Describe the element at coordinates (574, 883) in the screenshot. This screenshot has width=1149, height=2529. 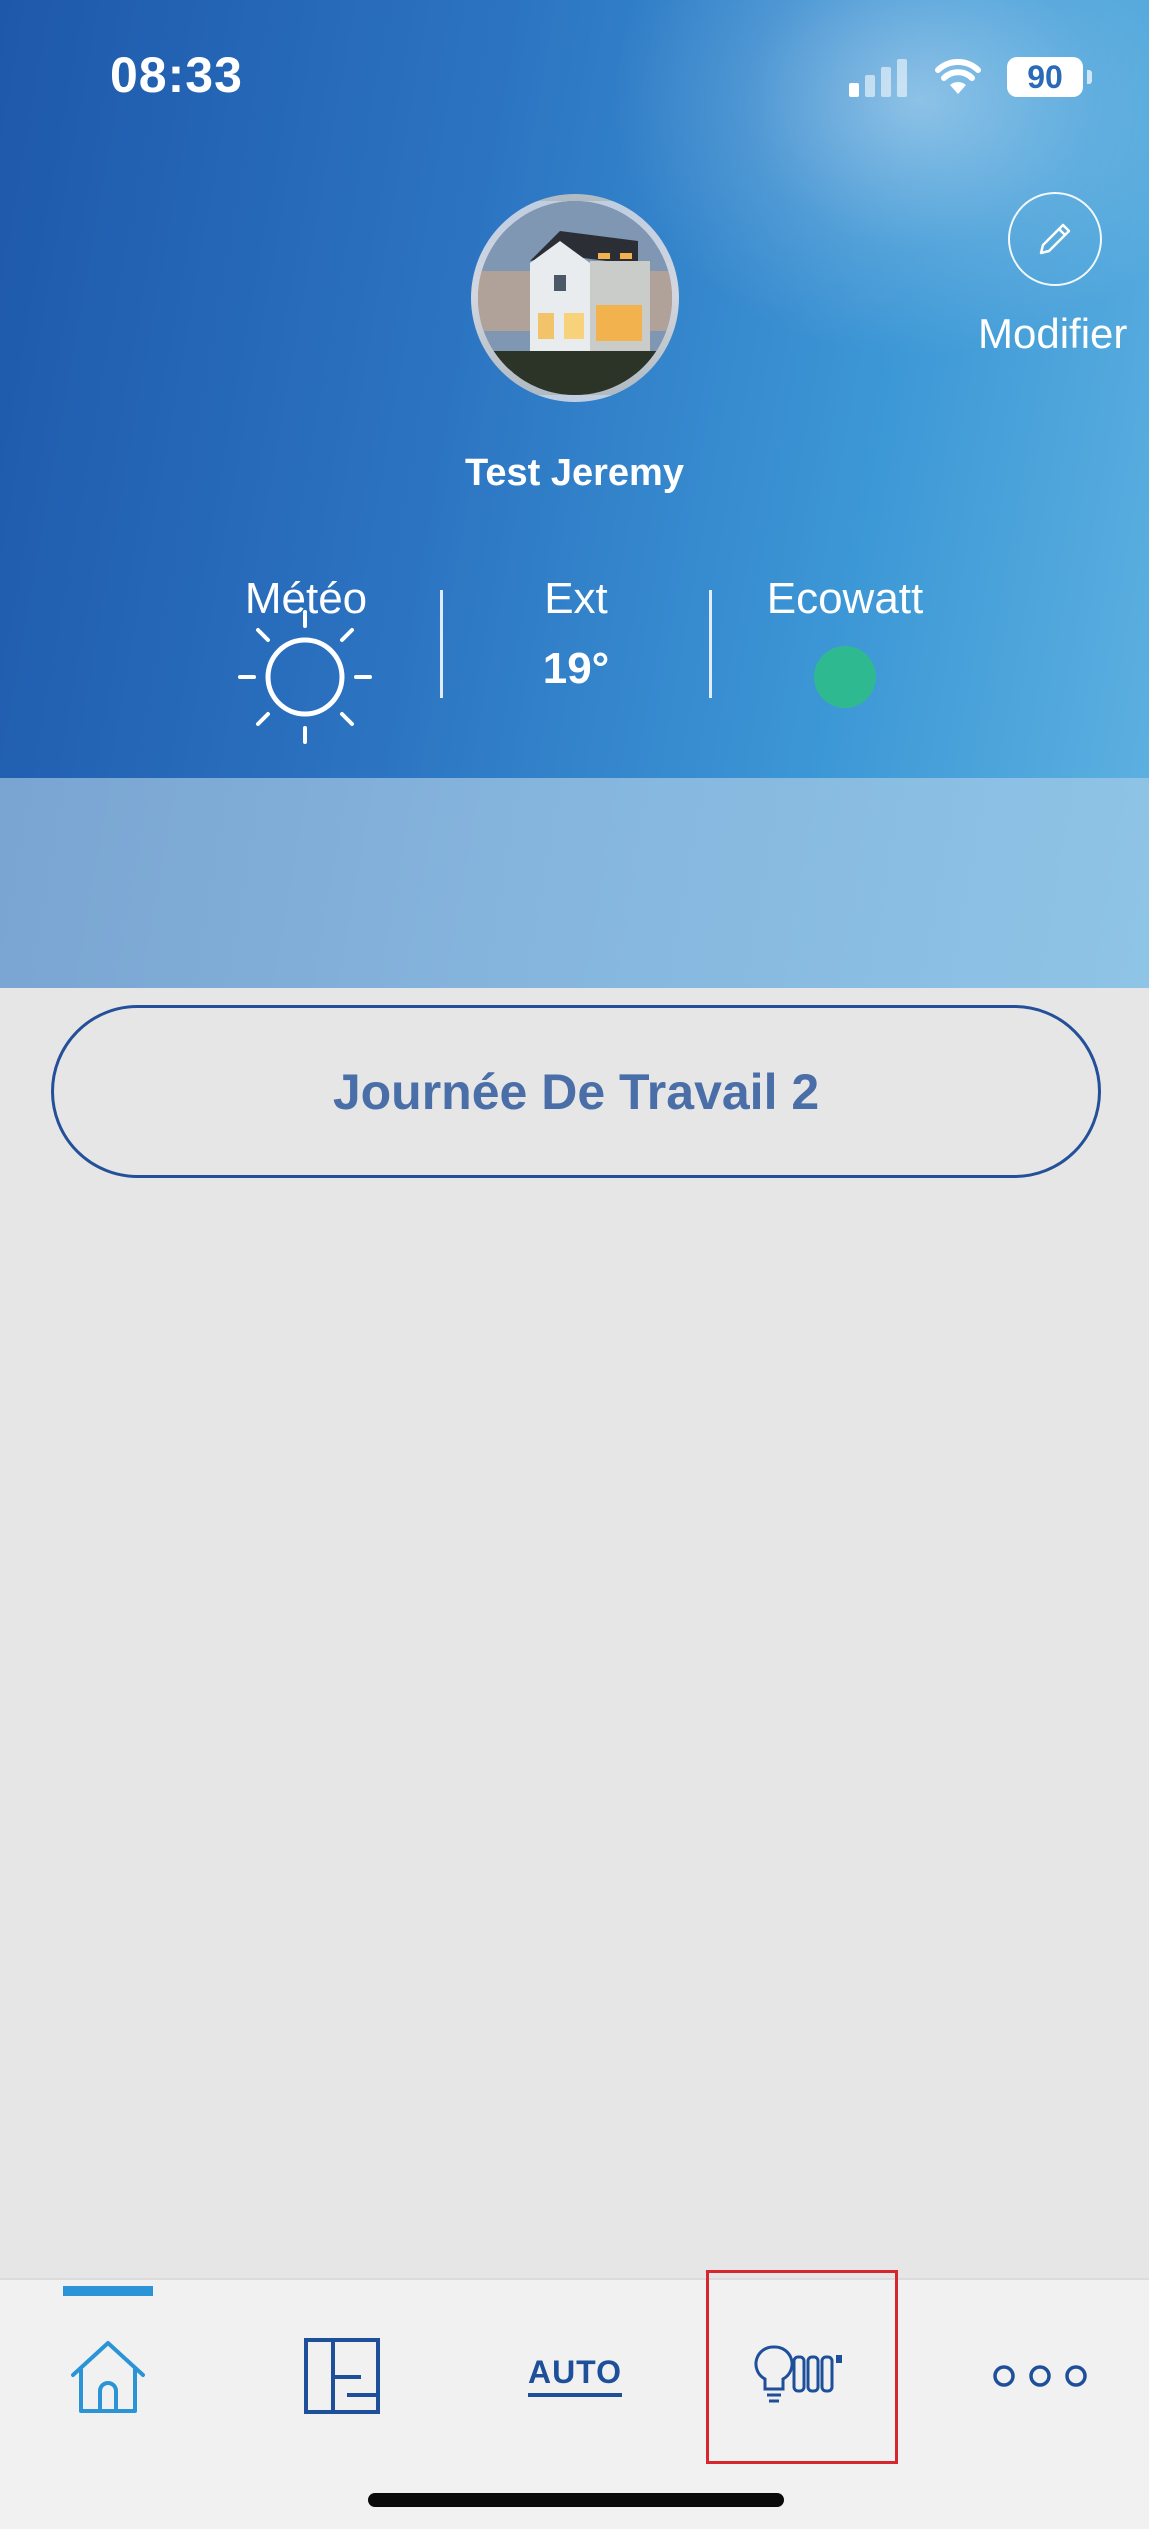
I see `header-band` at that location.